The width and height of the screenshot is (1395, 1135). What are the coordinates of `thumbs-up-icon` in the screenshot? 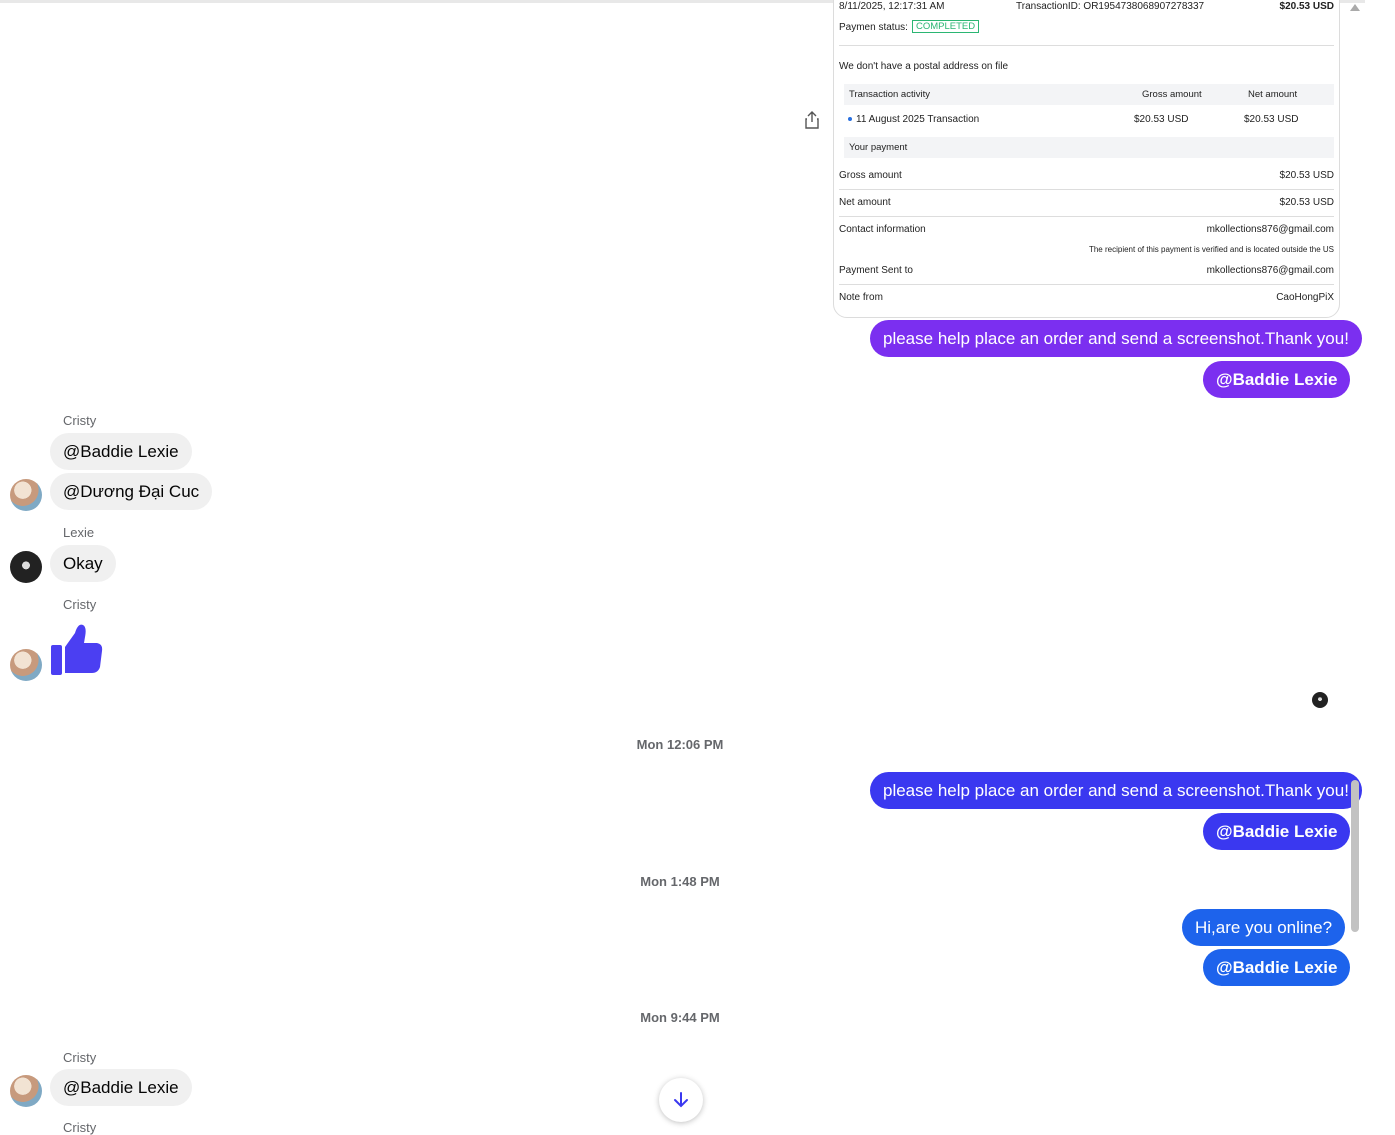 It's located at (77, 649).